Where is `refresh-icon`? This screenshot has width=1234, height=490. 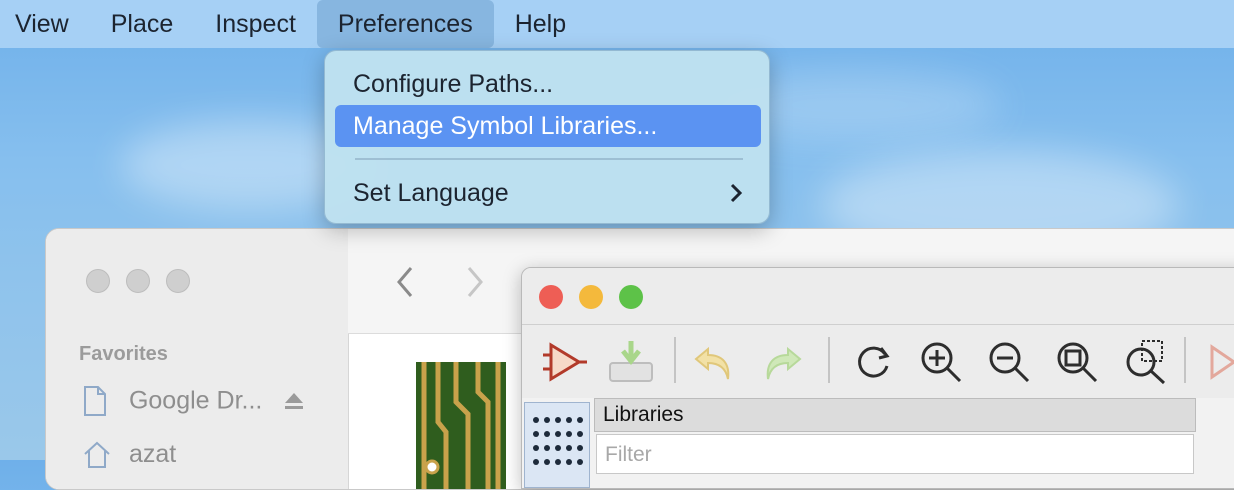 refresh-icon is located at coordinates (873, 362).